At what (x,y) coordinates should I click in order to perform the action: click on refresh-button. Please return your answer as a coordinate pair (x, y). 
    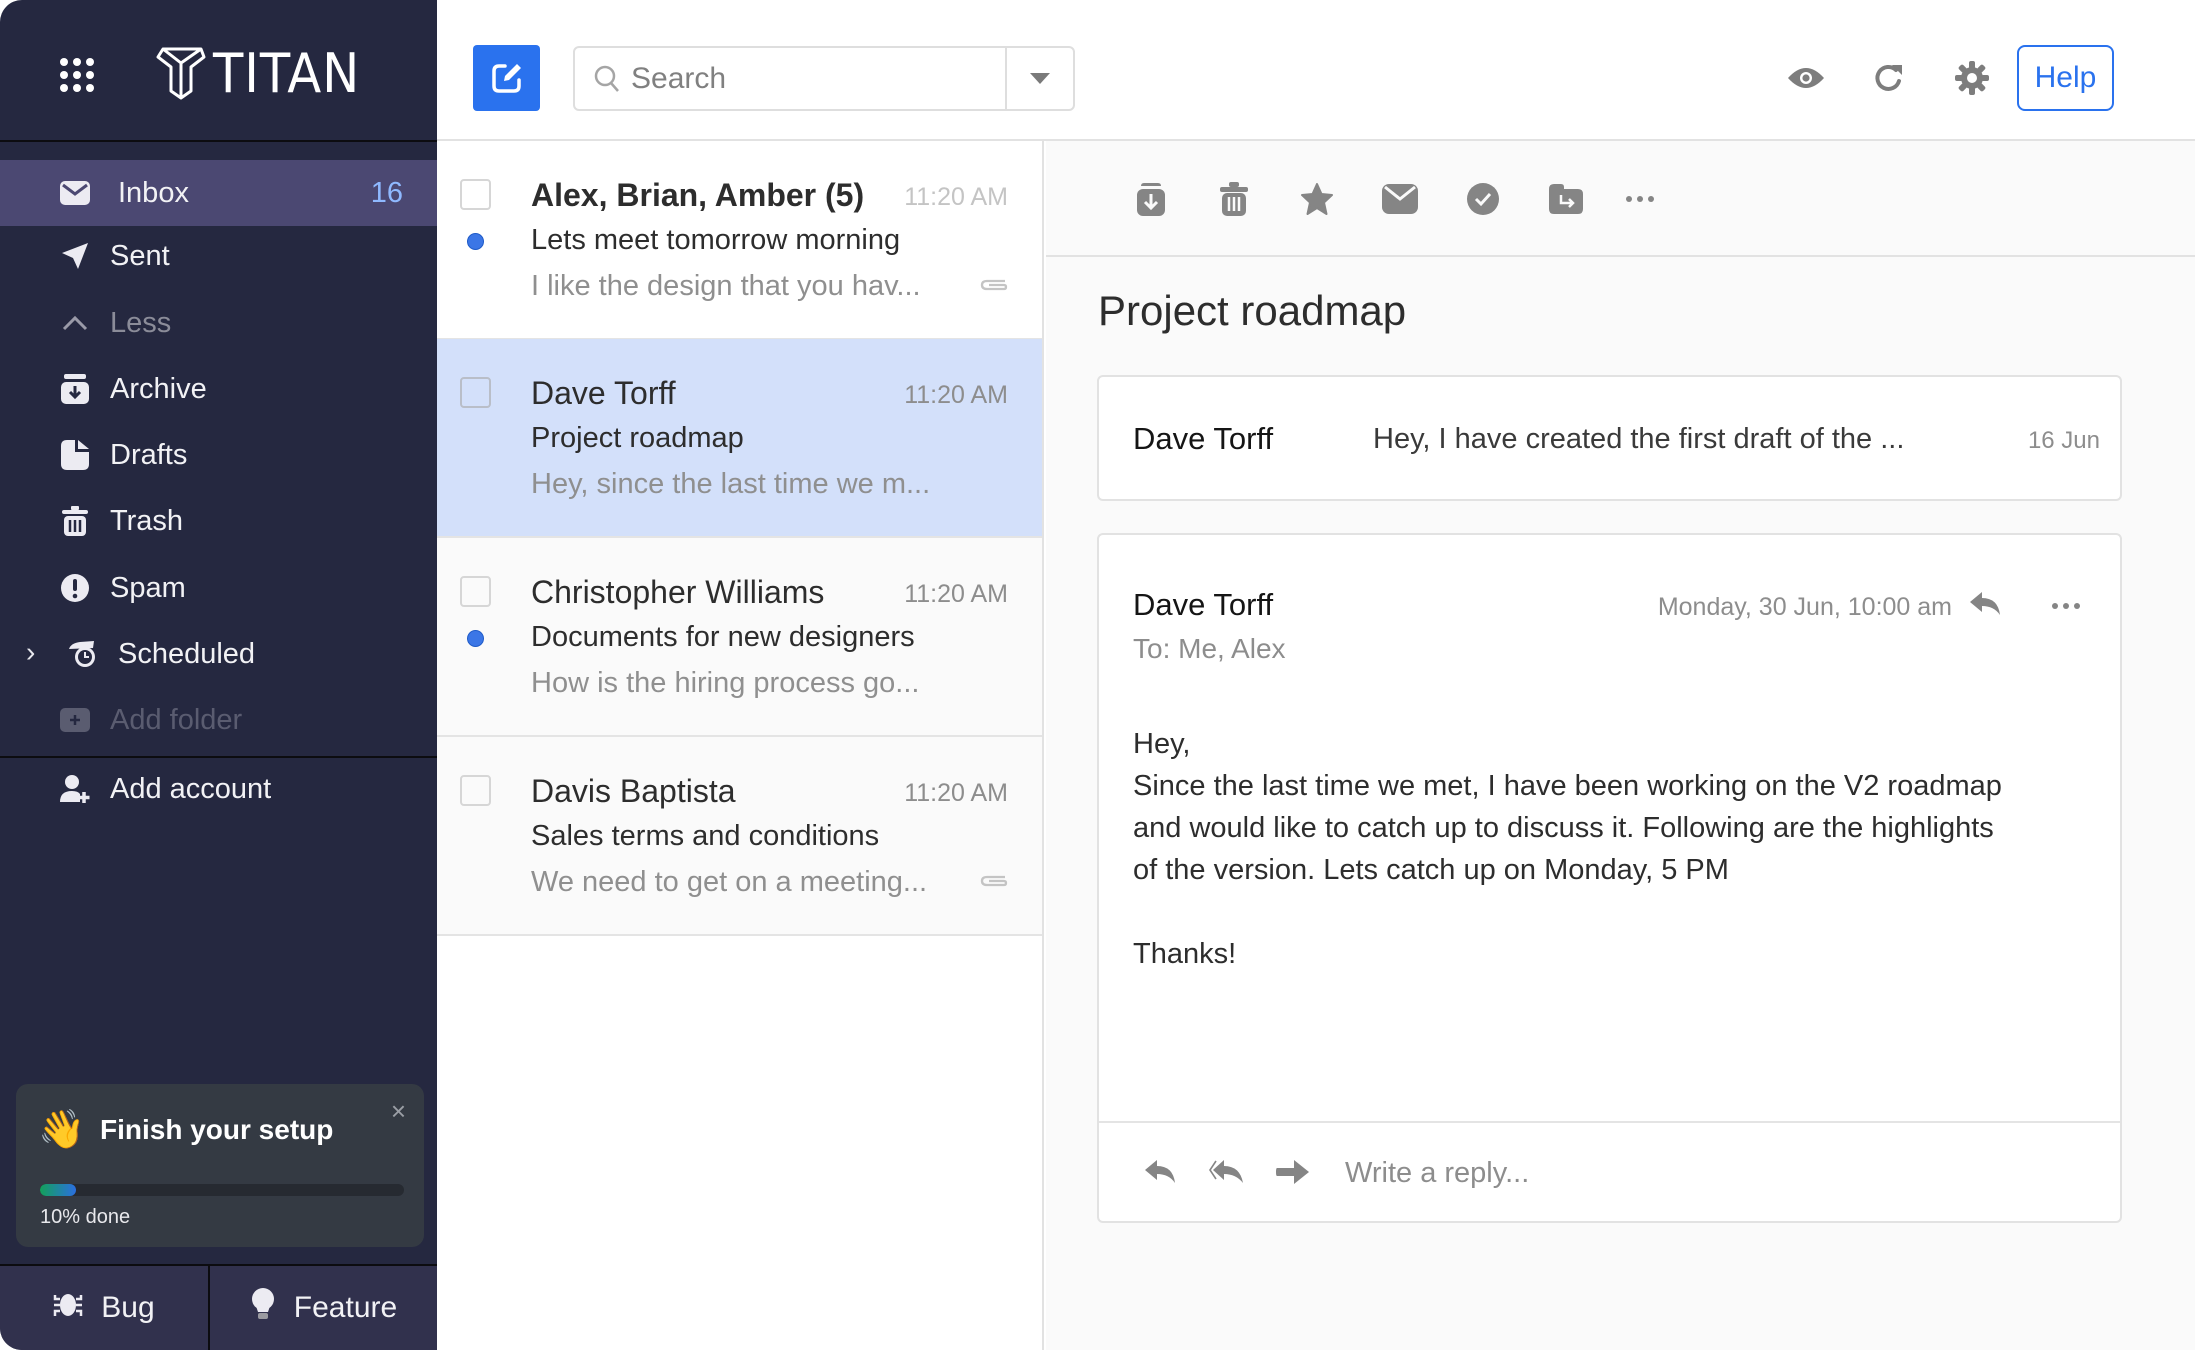
    Looking at the image, I should click on (1889, 78).